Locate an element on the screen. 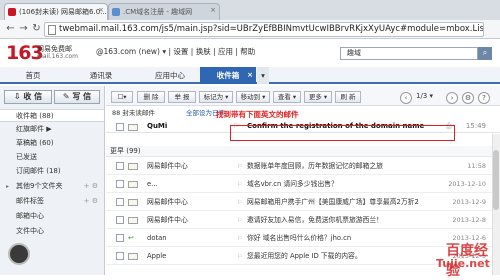 The height and width of the screenshot is (280, 500). browser-tab-domain: .CM域名注册 - 趣域网 × is located at coordinates (164, 11).